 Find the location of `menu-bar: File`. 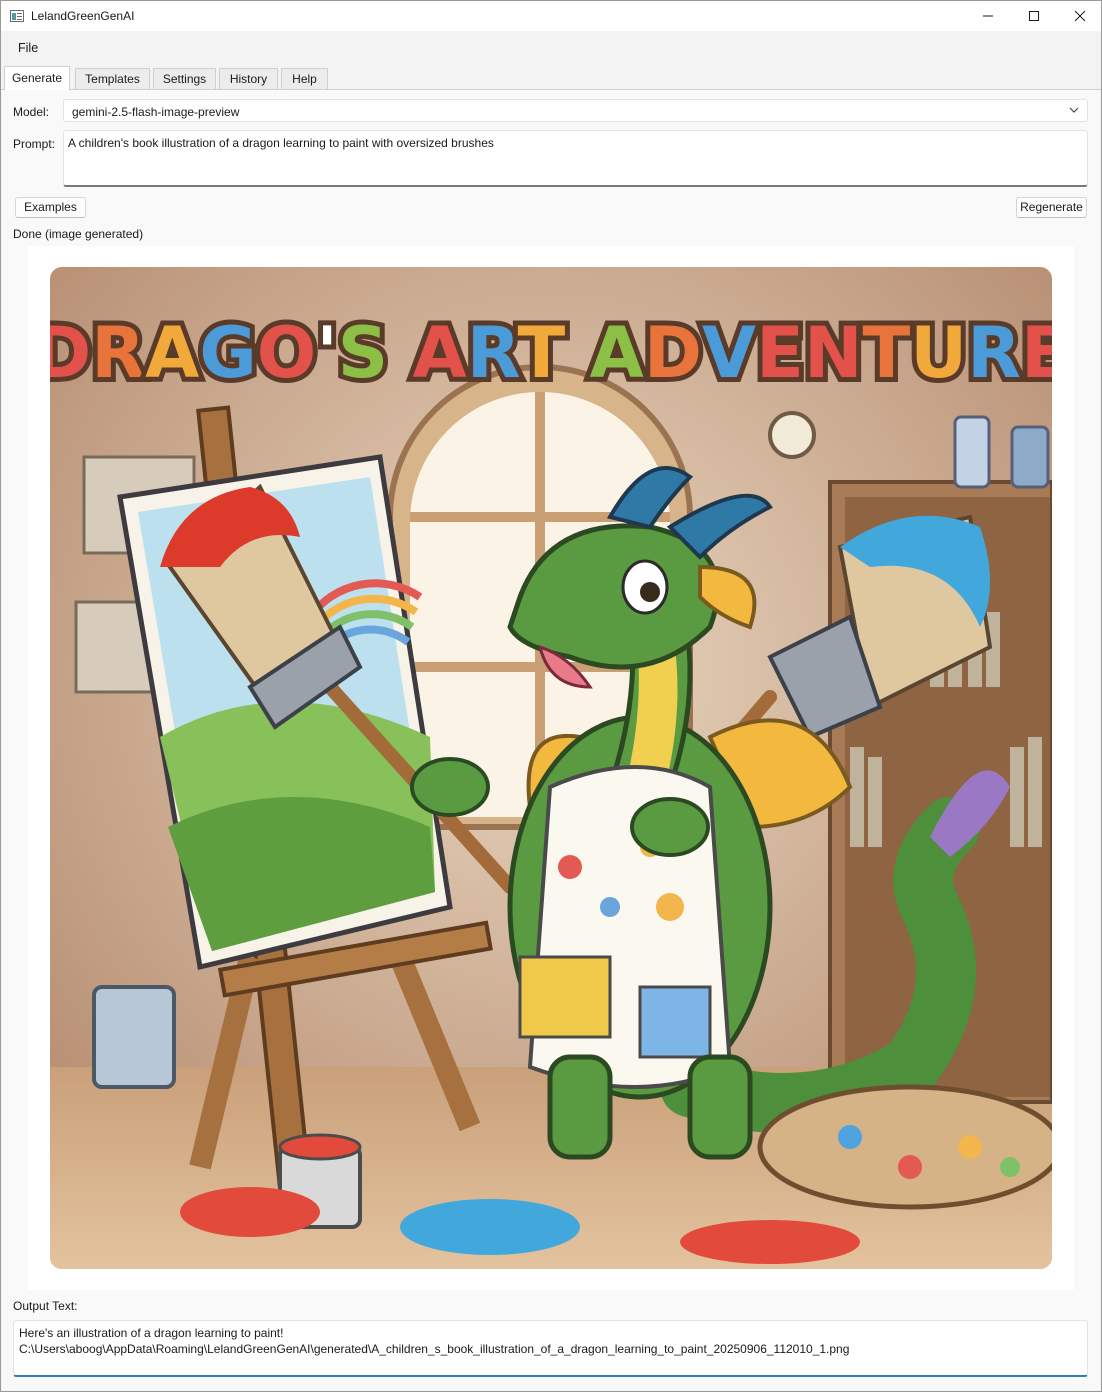

menu-bar: File is located at coordinates (551, 48).